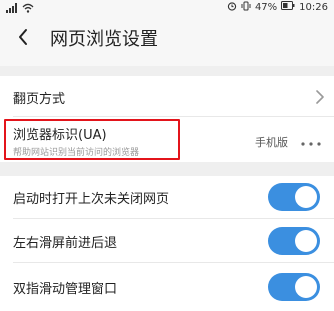 This screenshot has width=334, height=311. What do you see at coordinates (313, 7) in the screenshot?
I see `clock: 10:26` at bounding box center [313, 7].